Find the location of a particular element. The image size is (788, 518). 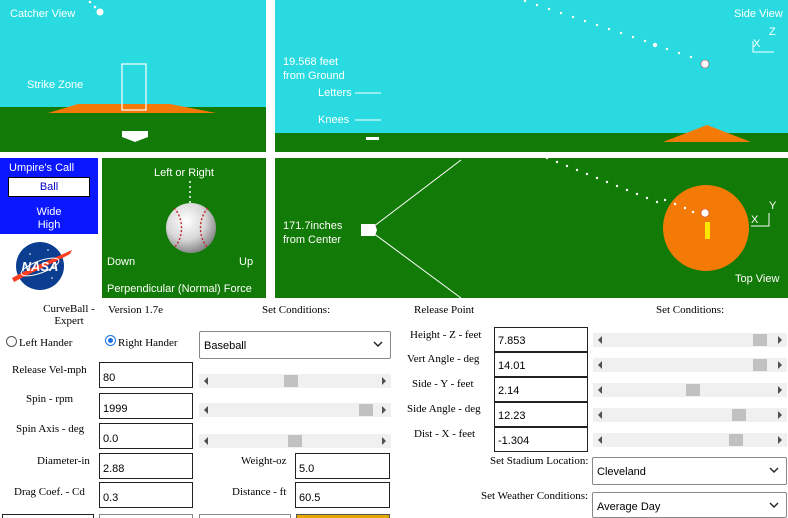

baseball is located at coordinates (191, 228).